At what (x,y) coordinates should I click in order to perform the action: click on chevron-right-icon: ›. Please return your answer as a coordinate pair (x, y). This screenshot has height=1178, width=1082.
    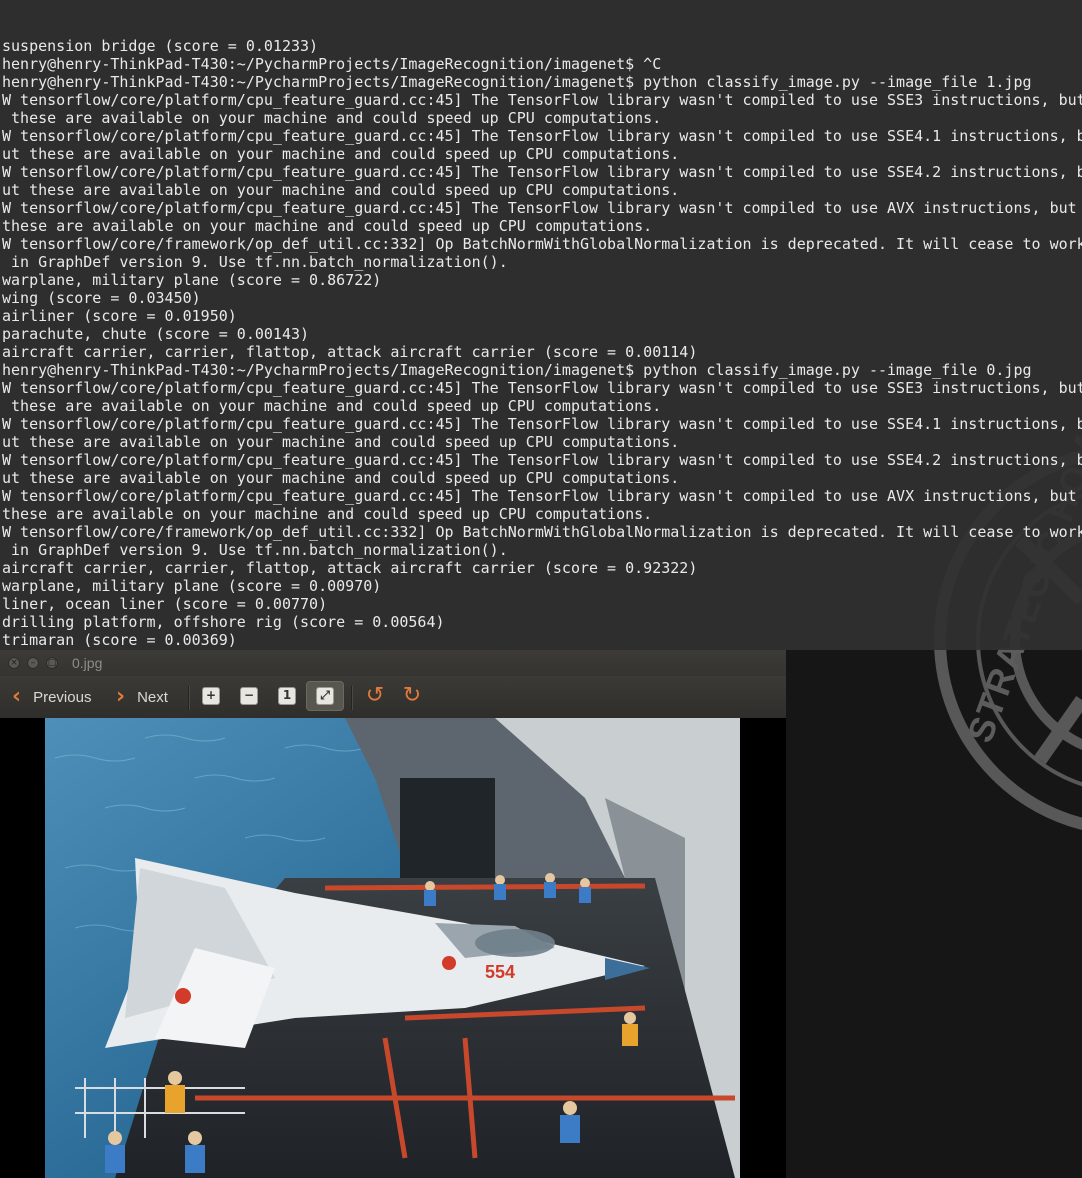
    Looking at the image, I should click on (121, 696).